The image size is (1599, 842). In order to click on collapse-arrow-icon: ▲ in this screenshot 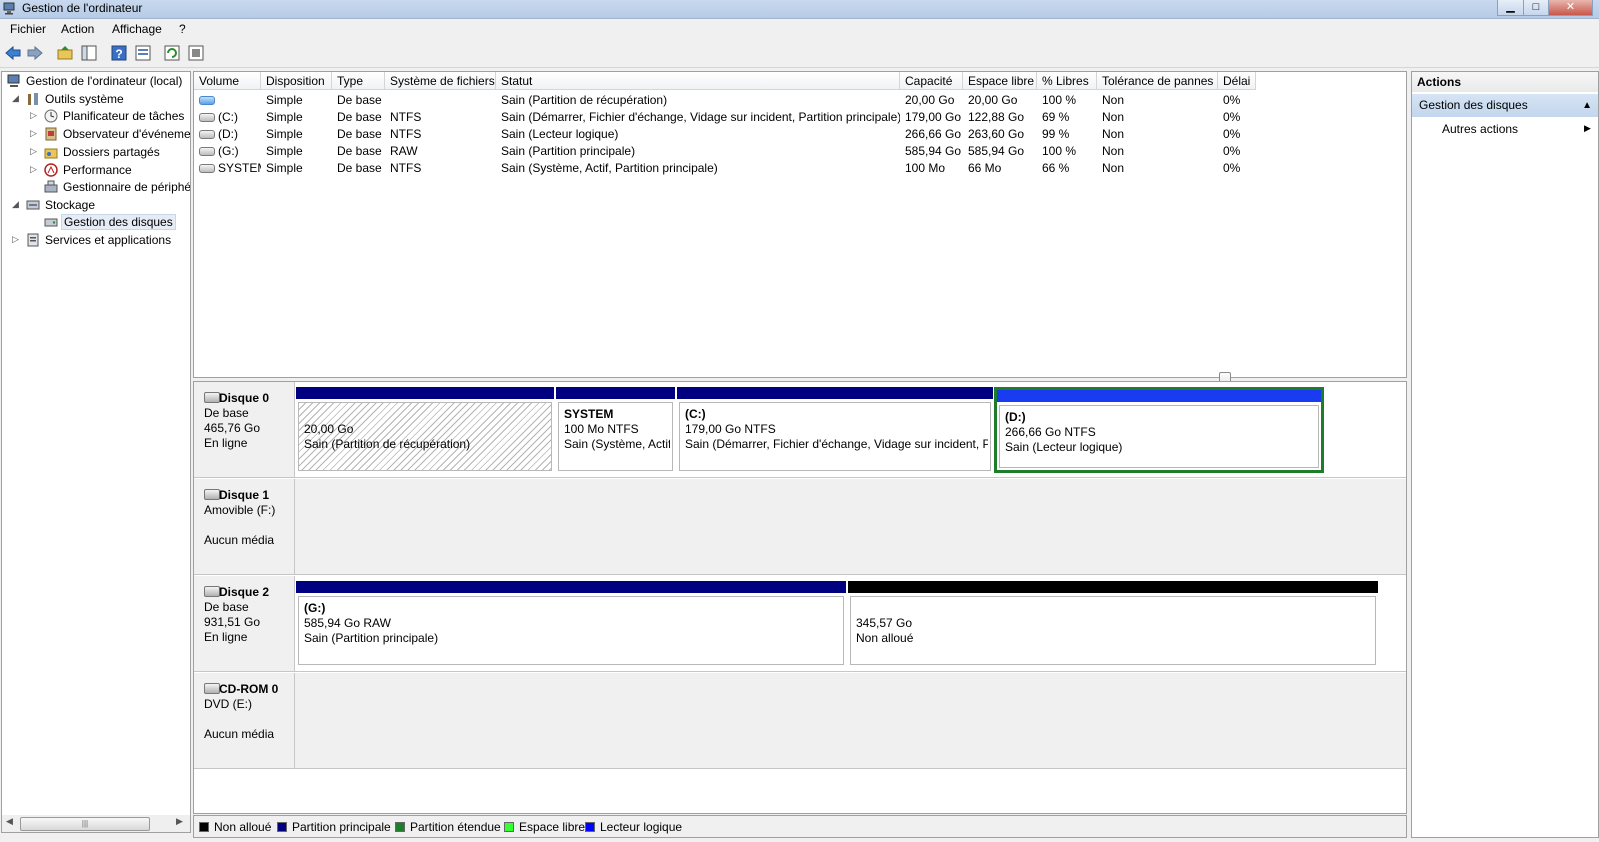, I will do `click(1587, 105)`.